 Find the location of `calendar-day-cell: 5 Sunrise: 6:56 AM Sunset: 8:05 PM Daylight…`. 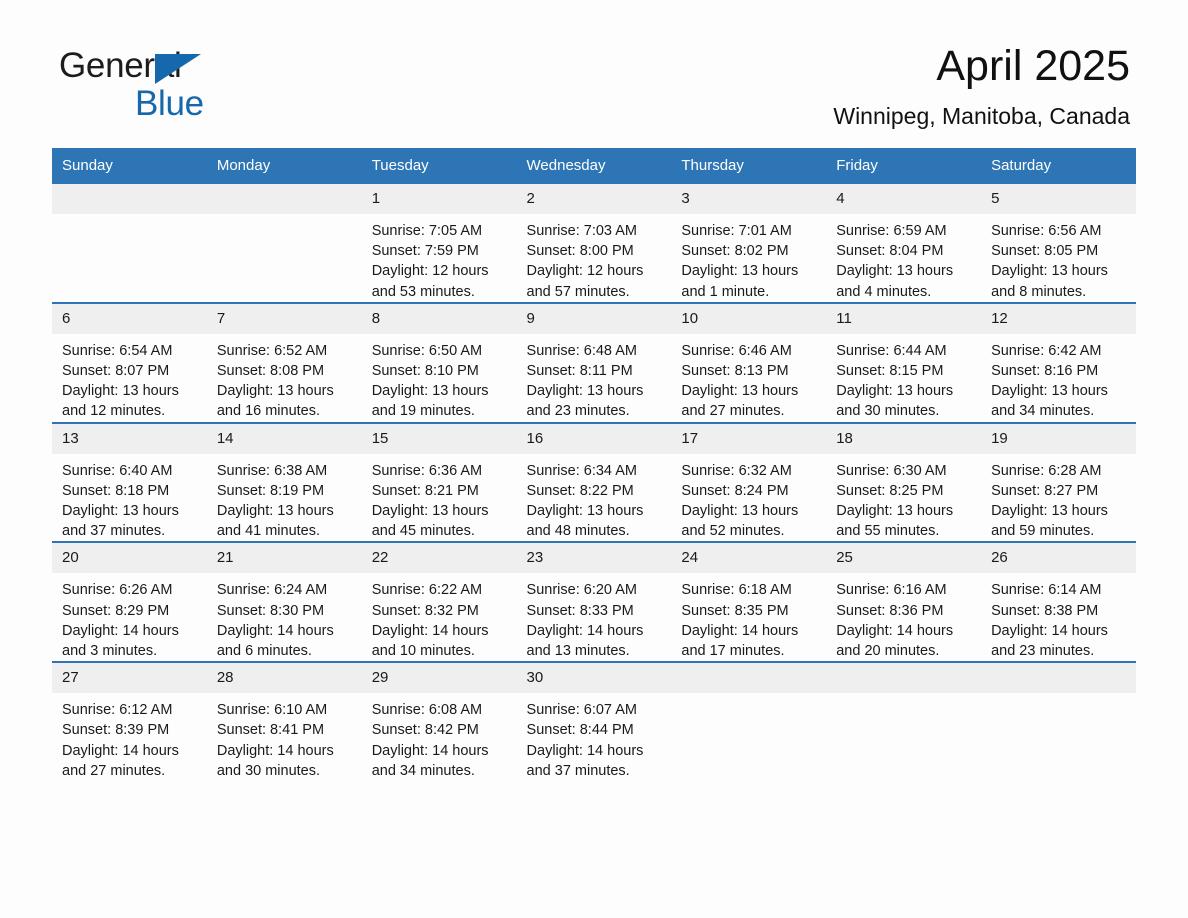

calendar-day-cell: 5 Sunrise: 6:56 AM Sunset: 8:05 PM Daylight… is located at coordinates (1058, 243).